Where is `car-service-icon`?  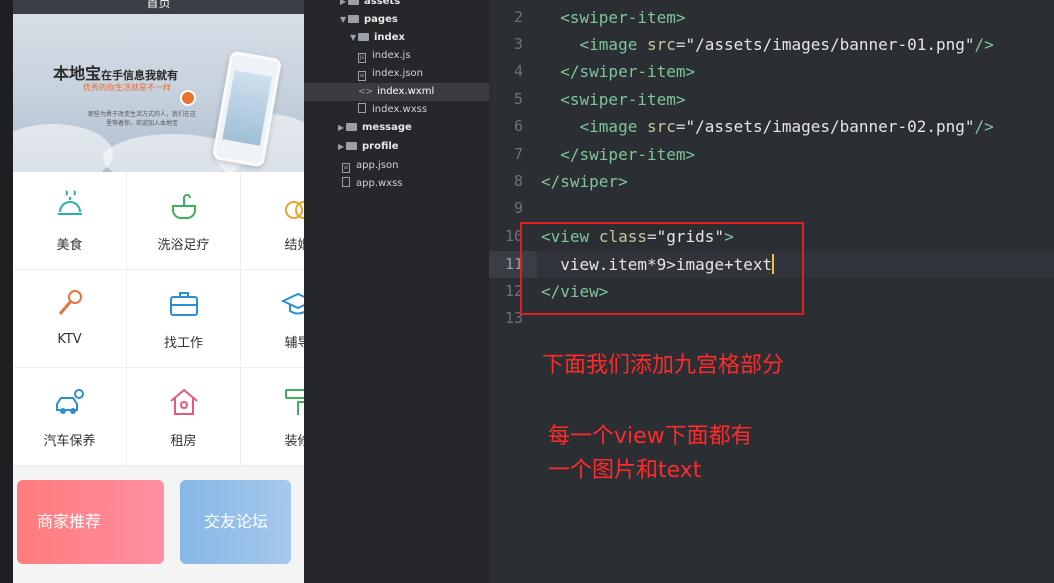
car-service-icon is located at coordinates (69, 401).